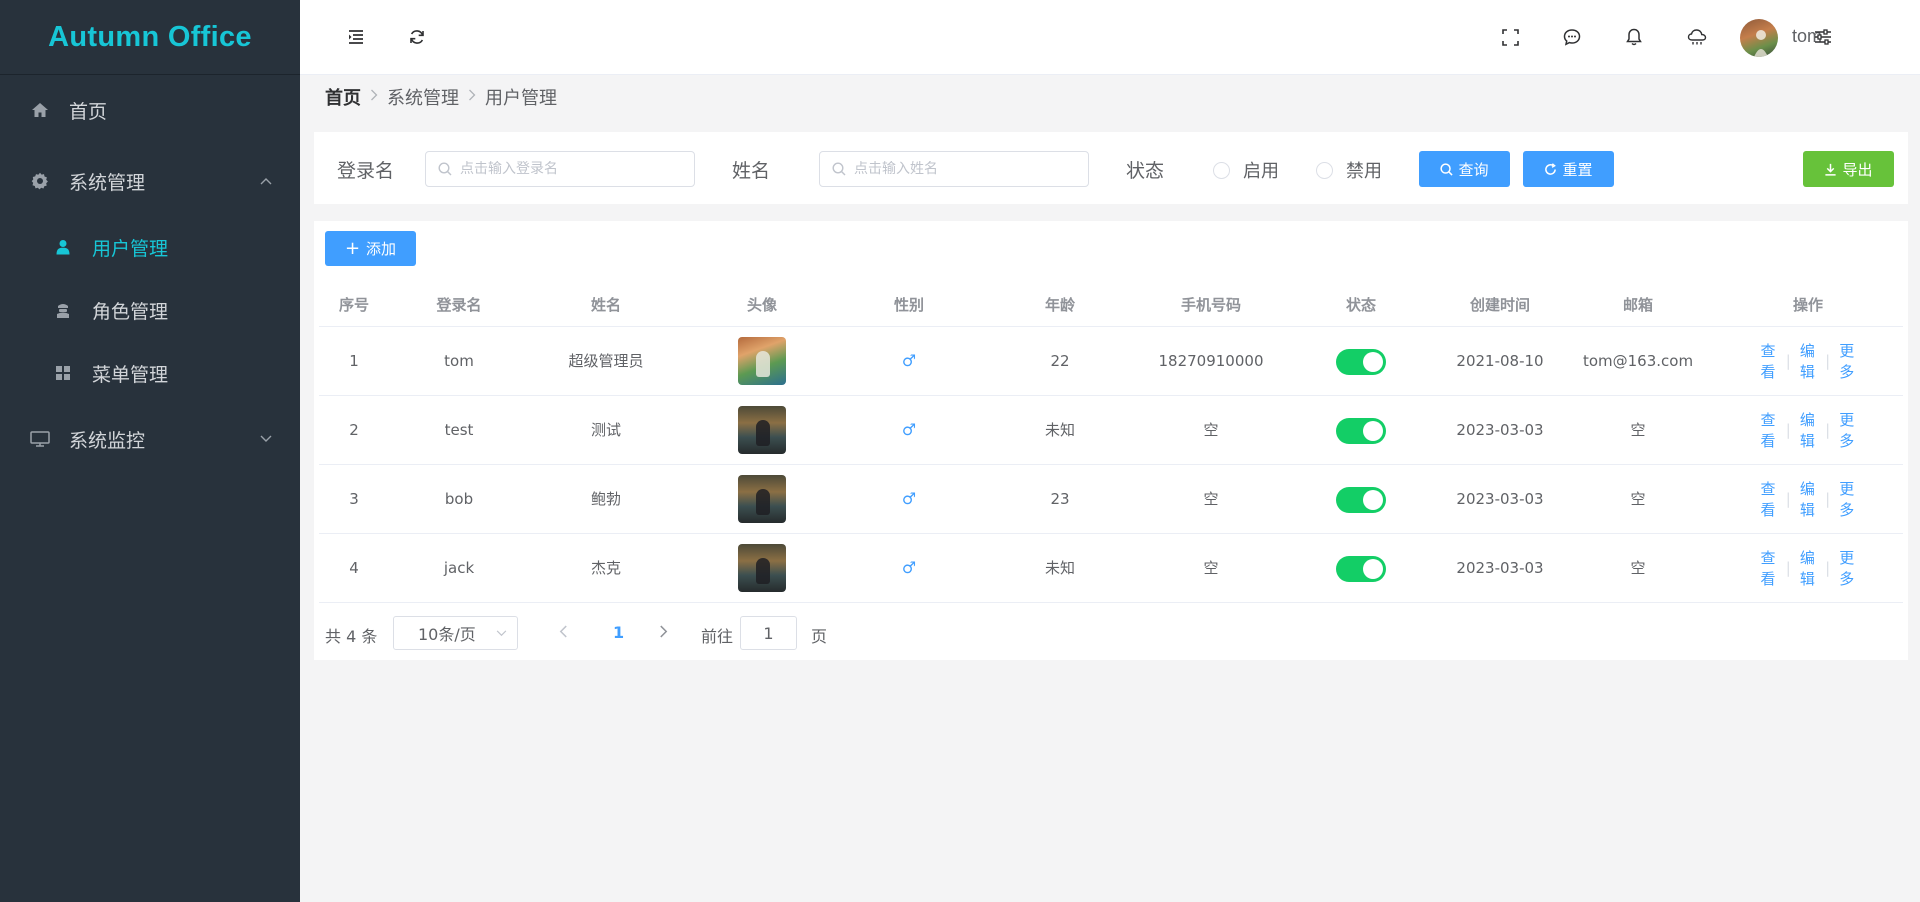 This screenshot has width=1920, height=902. Describe the element at coordinates (618, 632) in the screenshot. I see `page-number-current: 1` at that location.